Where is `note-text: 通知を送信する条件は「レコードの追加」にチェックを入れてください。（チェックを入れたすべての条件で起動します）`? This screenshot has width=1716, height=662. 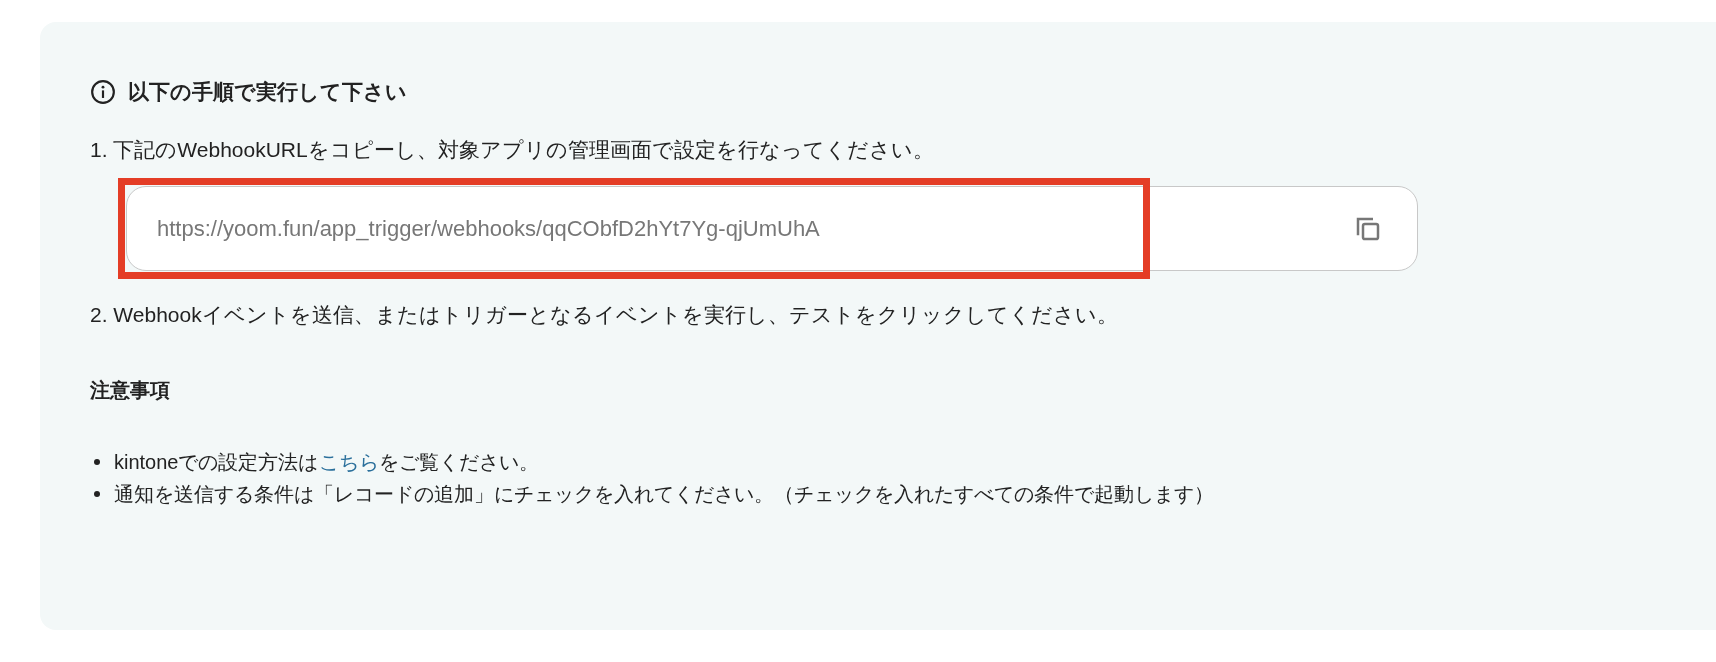
note-text: 通知を送信する条件は「レコードの追加」にチェックを入れてください。（チェックを入れたすべての条件で起動します） is located at coordinates (664, 494).